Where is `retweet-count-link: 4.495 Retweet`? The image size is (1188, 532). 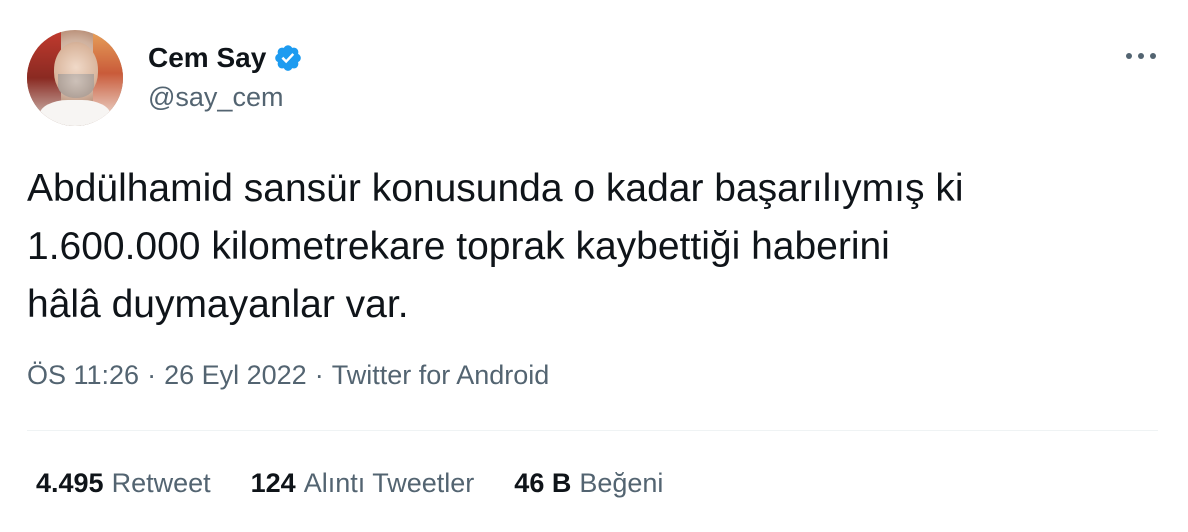 retweet-count-link: 4.495 Retweet is located at coordinates (123, 483).